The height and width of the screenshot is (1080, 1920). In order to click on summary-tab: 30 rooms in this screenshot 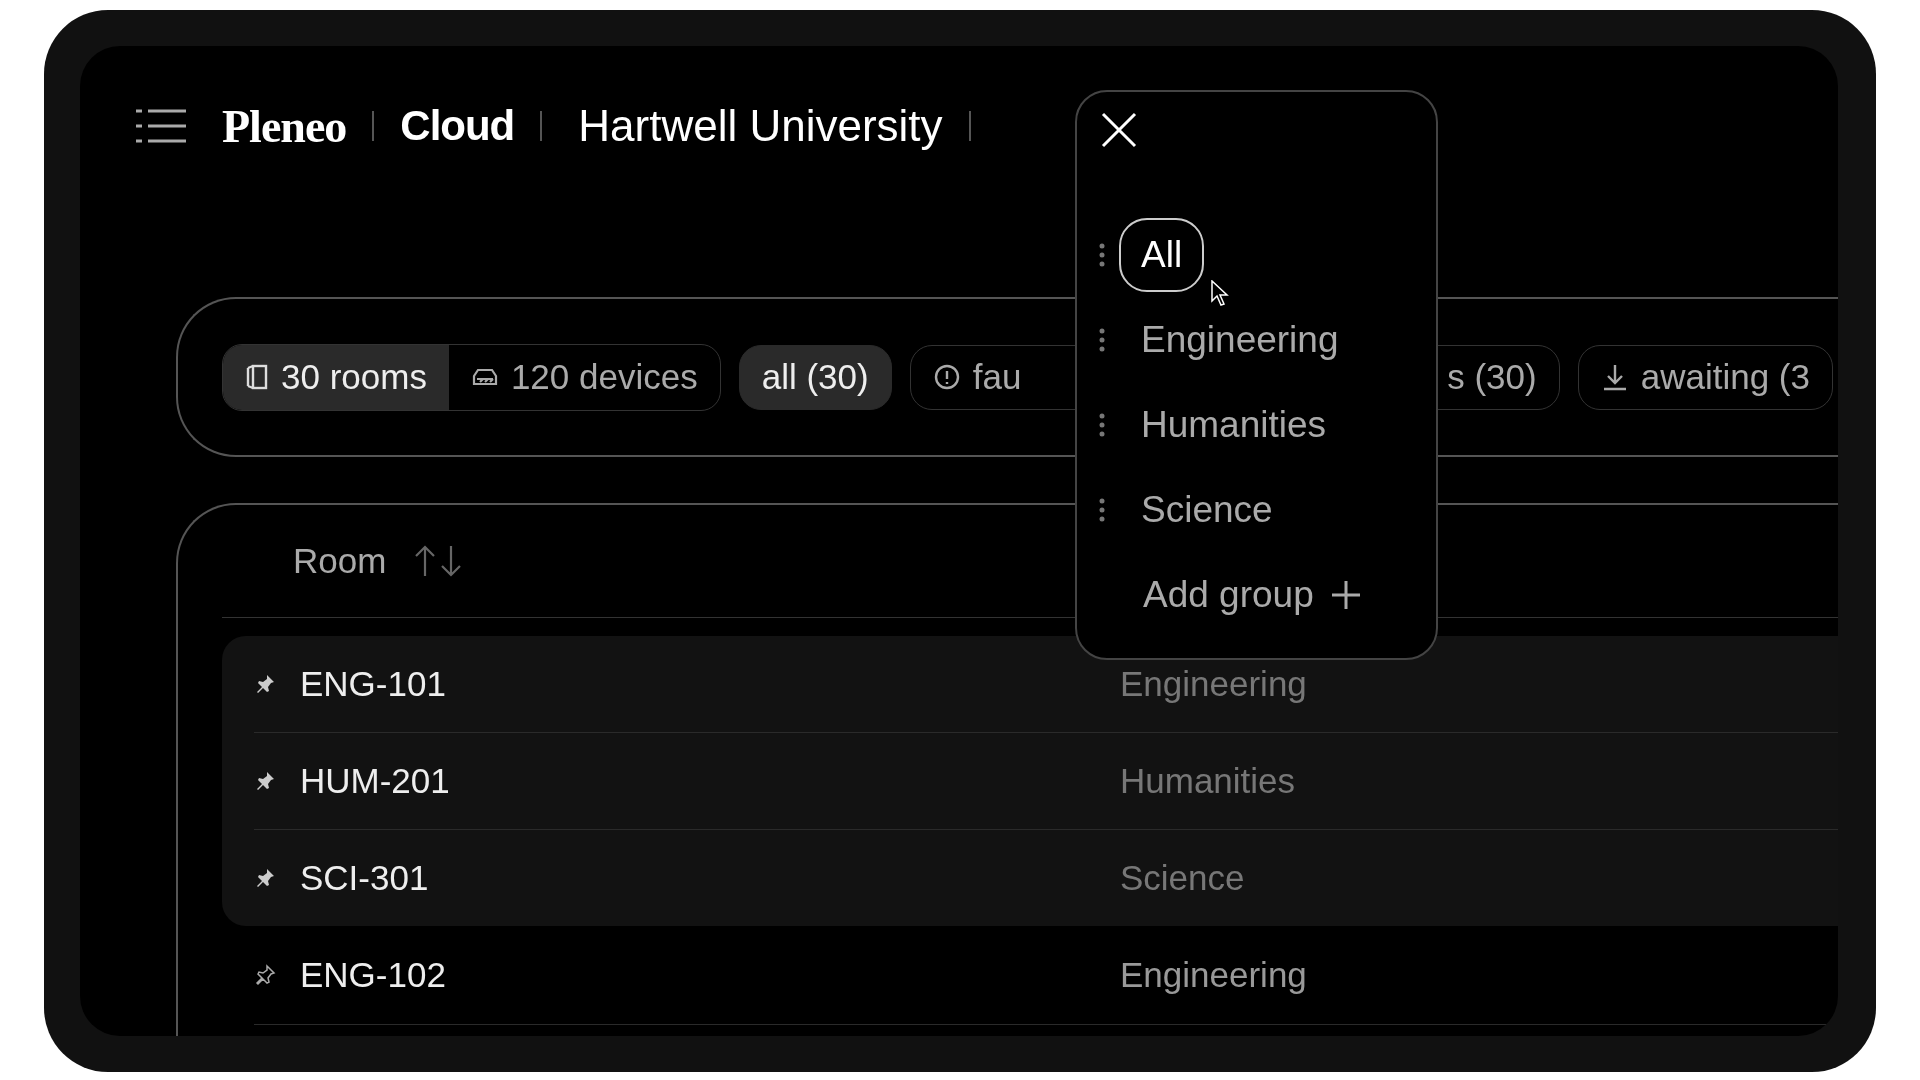, I will do `click(336, 377)`.